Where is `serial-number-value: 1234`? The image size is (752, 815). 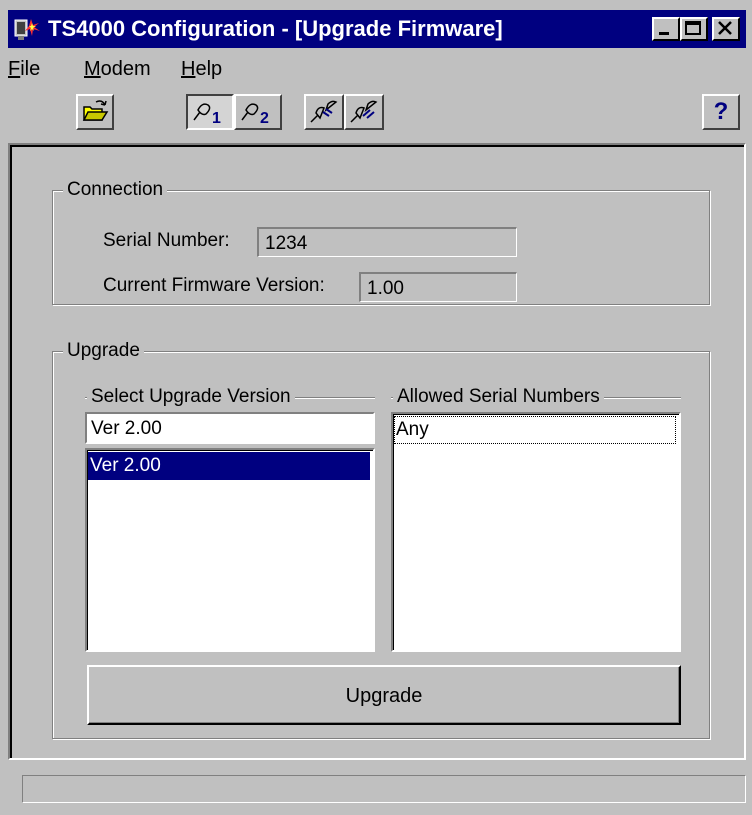 serial-number-value: 1234 is located at coordinates (286, 243).